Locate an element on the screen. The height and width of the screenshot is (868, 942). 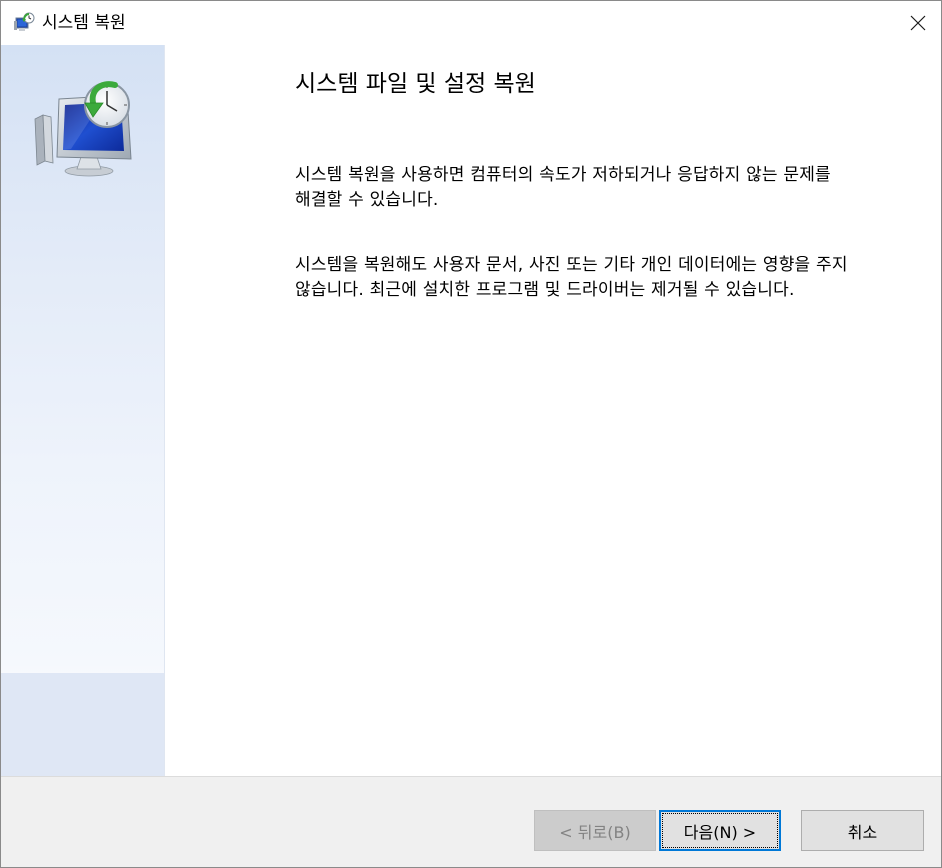
back-button: < 뒤로(B) is located at coordinates (595, 830).